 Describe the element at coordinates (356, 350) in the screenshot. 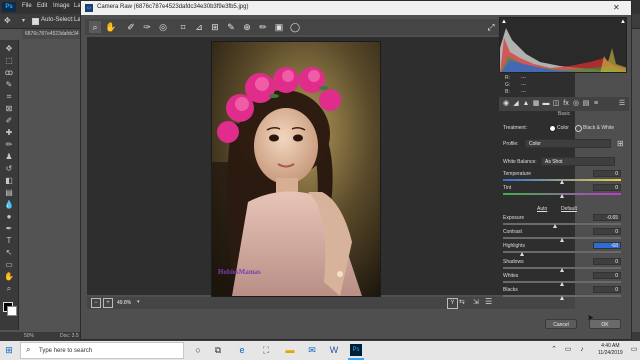

I see `photoshop-taskbar-icon: Ps` at that location.